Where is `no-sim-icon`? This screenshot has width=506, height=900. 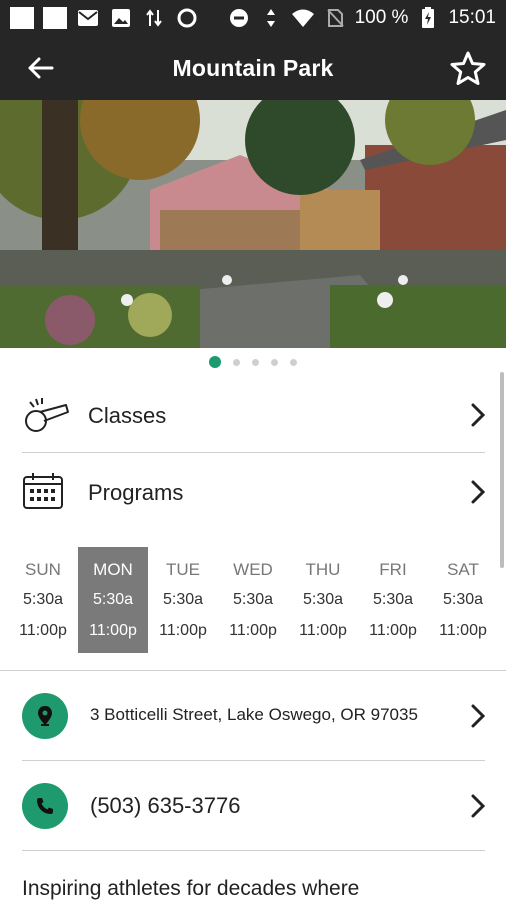
no-sim-icon is located at coordinates (335, 18).